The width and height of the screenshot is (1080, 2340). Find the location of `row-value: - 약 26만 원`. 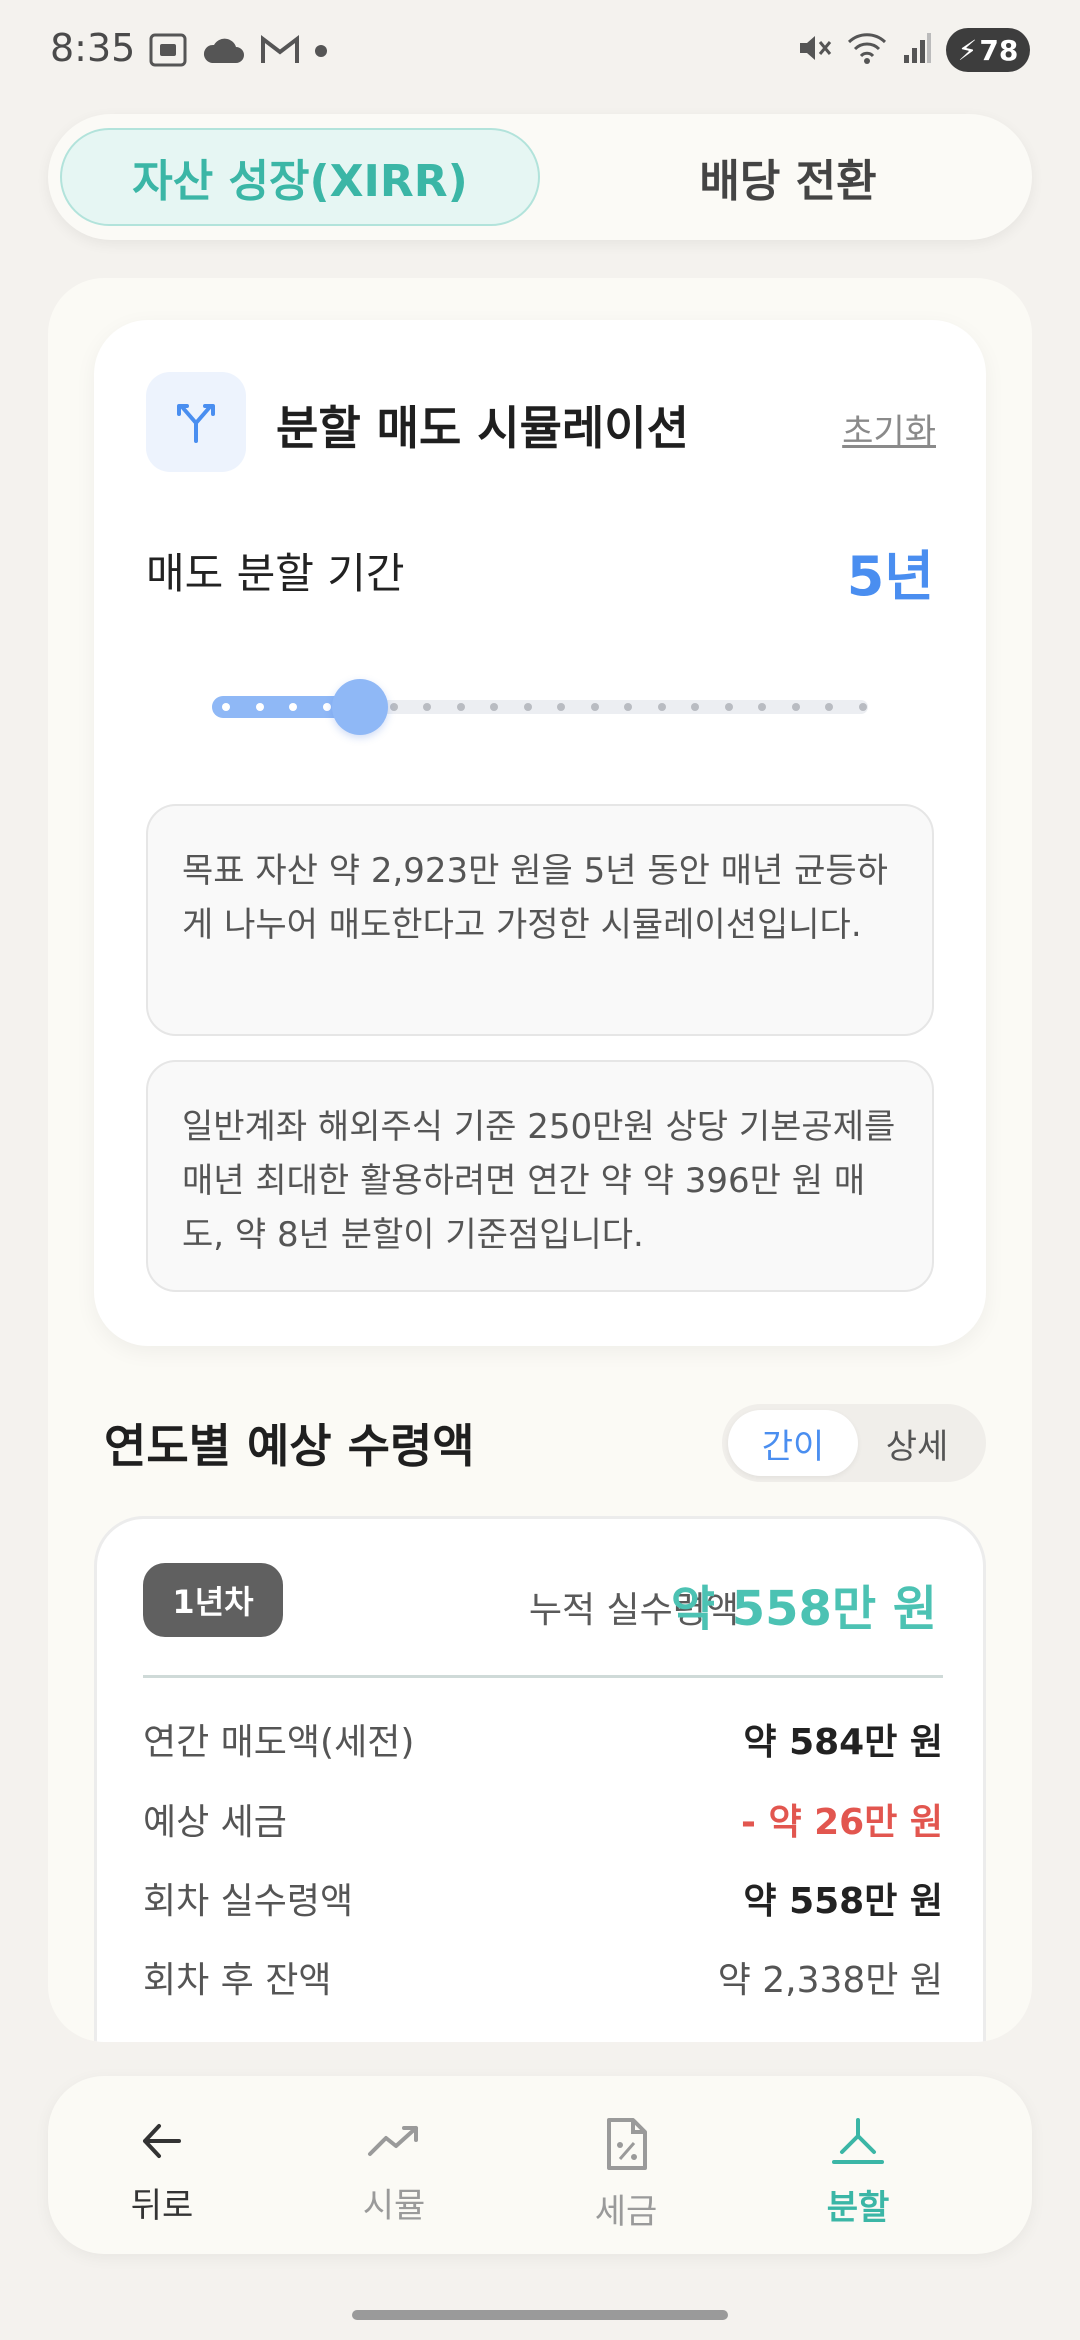

row-value: - 약 26만 원 is located at coordinates (842, 1822).